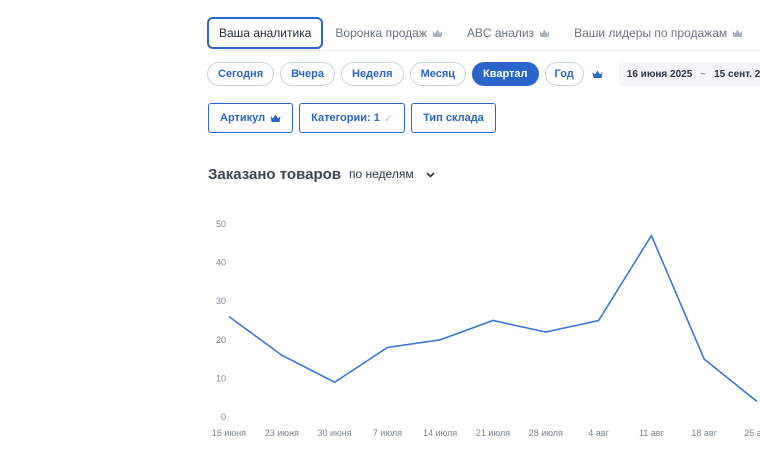 This screenshot has width=760, height=465. Describe the element at coordinates (546, 433) in the screenshot. I see `x-tick-label: 28 июля` at that location.